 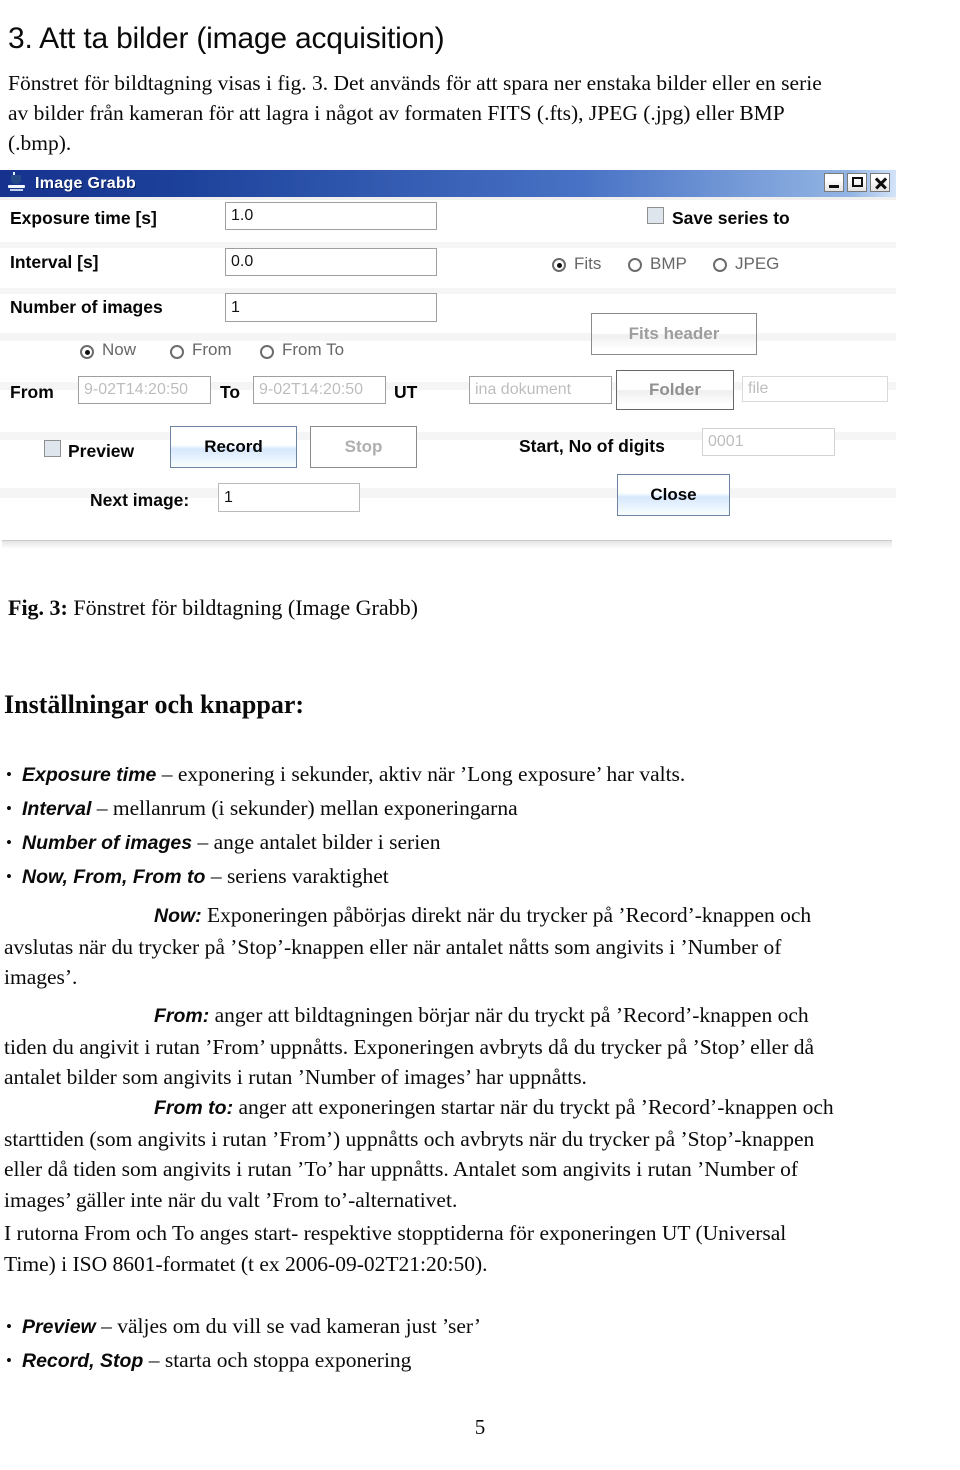 I want to click on start-no-of-digits-label: Start, No of digits, so click(x=592, y=446).